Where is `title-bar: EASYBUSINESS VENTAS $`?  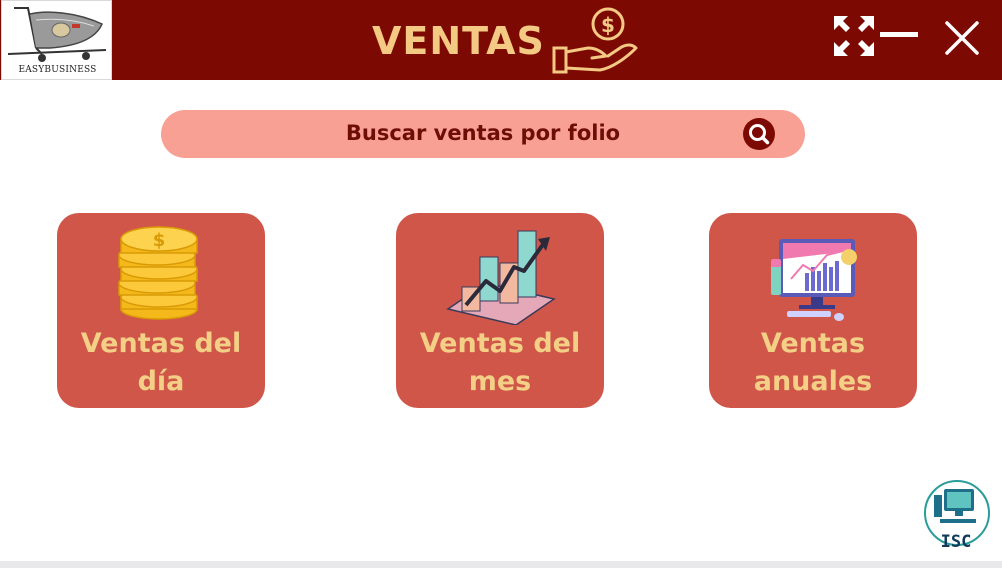
title-bar: EASYBUSINESS VENTAS $ is located at coordinates (501, 40).